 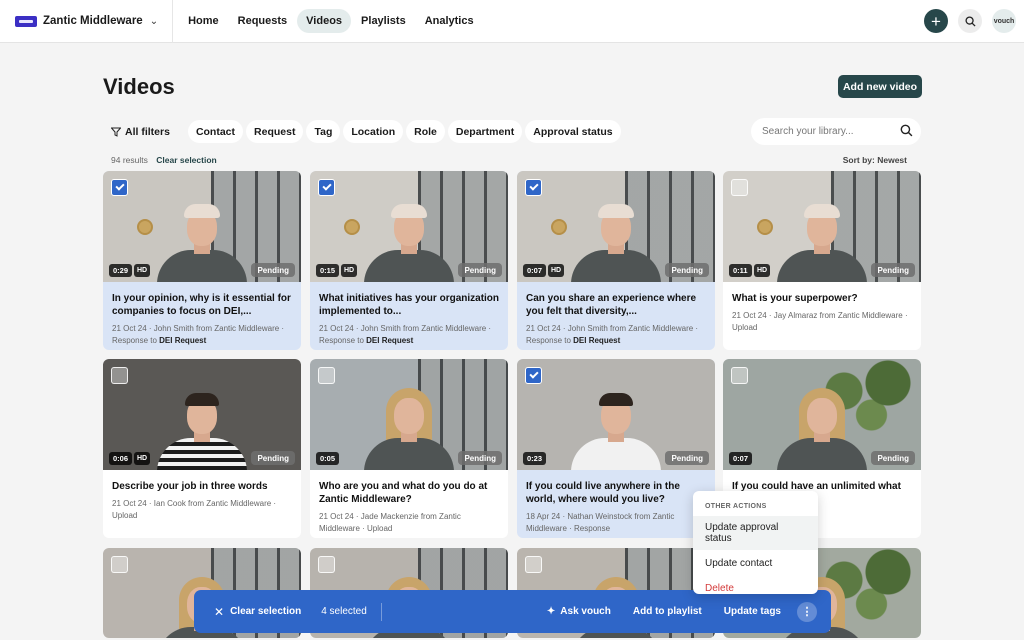 What do you see at coordinates (409, 414) in the screenshot?
I see `video-thumbnail: 0:05 Pending` at bounding box center [409, 414].